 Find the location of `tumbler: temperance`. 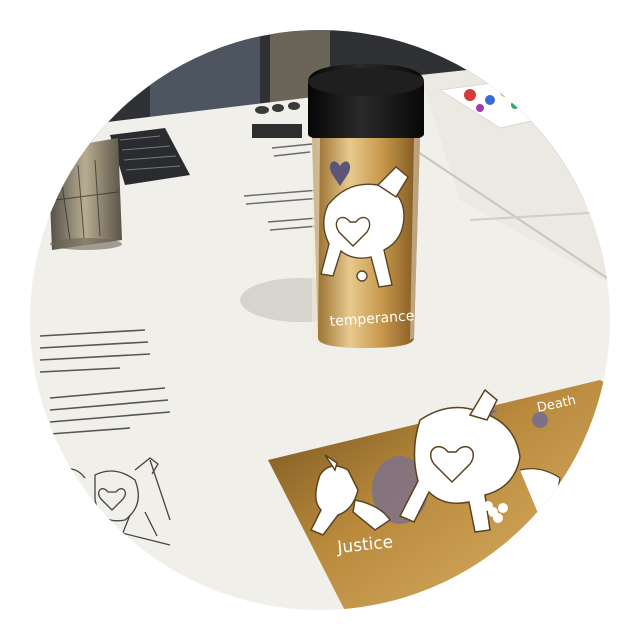

tumbler: temperance is located at coordinates (366, 206).